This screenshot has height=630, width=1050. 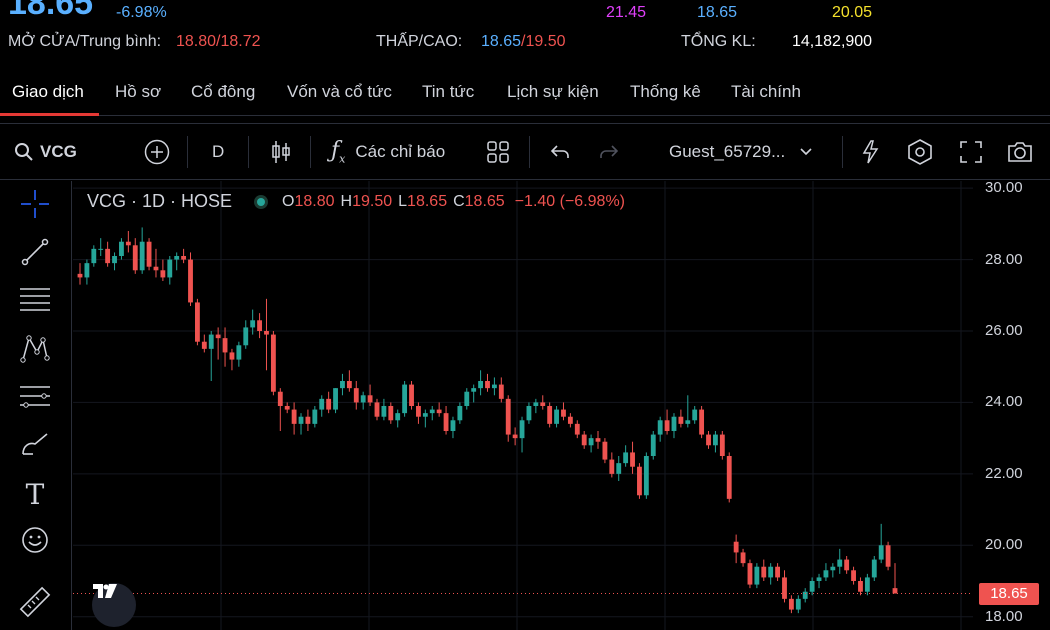 I want to click on tab-co-dong: Cổ đông, so click(x=223, y=92).